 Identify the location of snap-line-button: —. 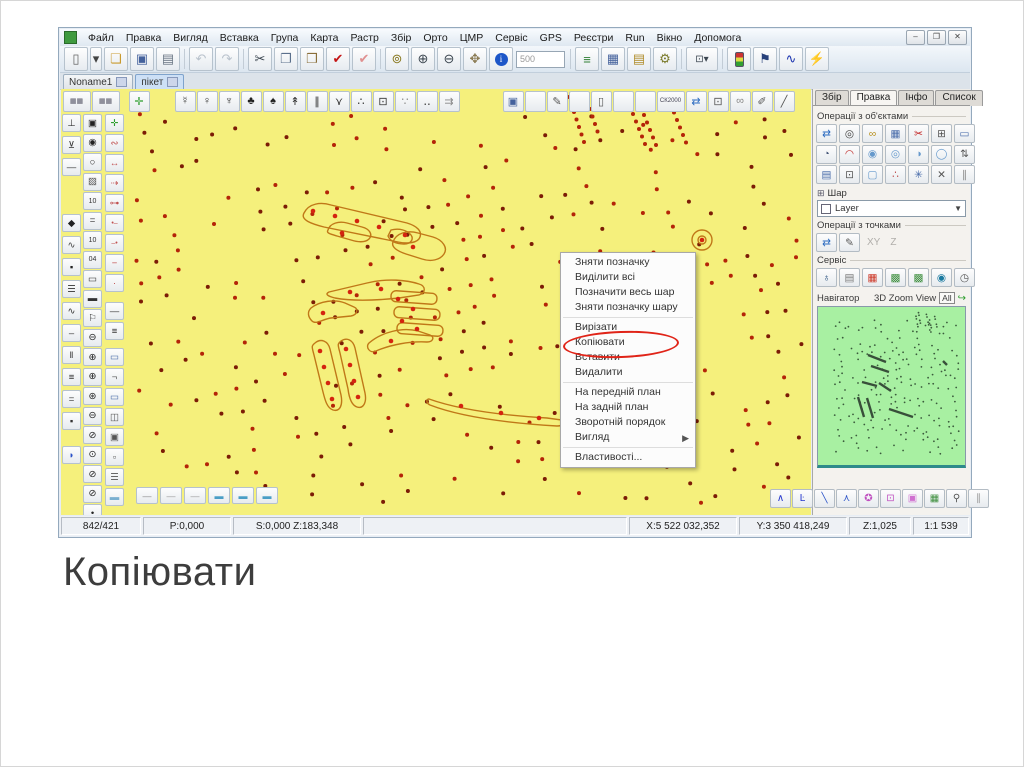
(71, 167).